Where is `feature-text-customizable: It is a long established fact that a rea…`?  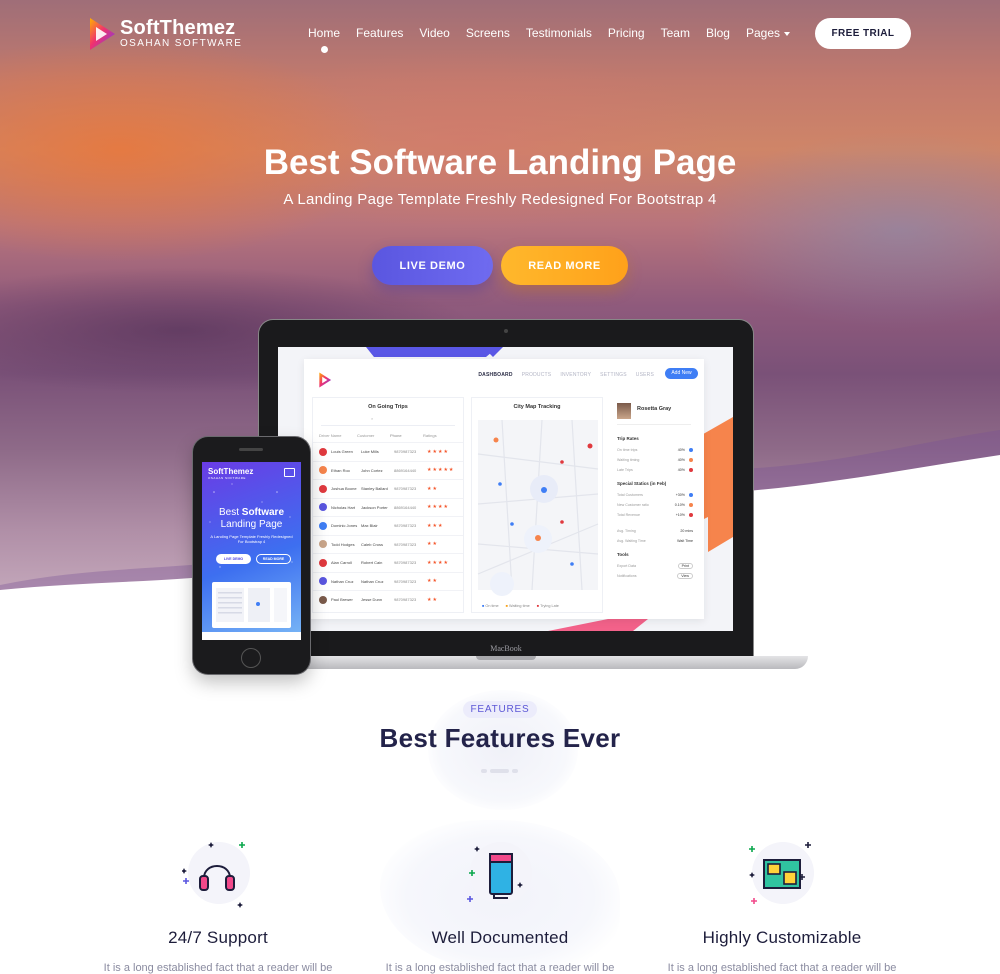 feature-text-customizable: It is a long established fact that a rea… is located at coordinates (782, 968).